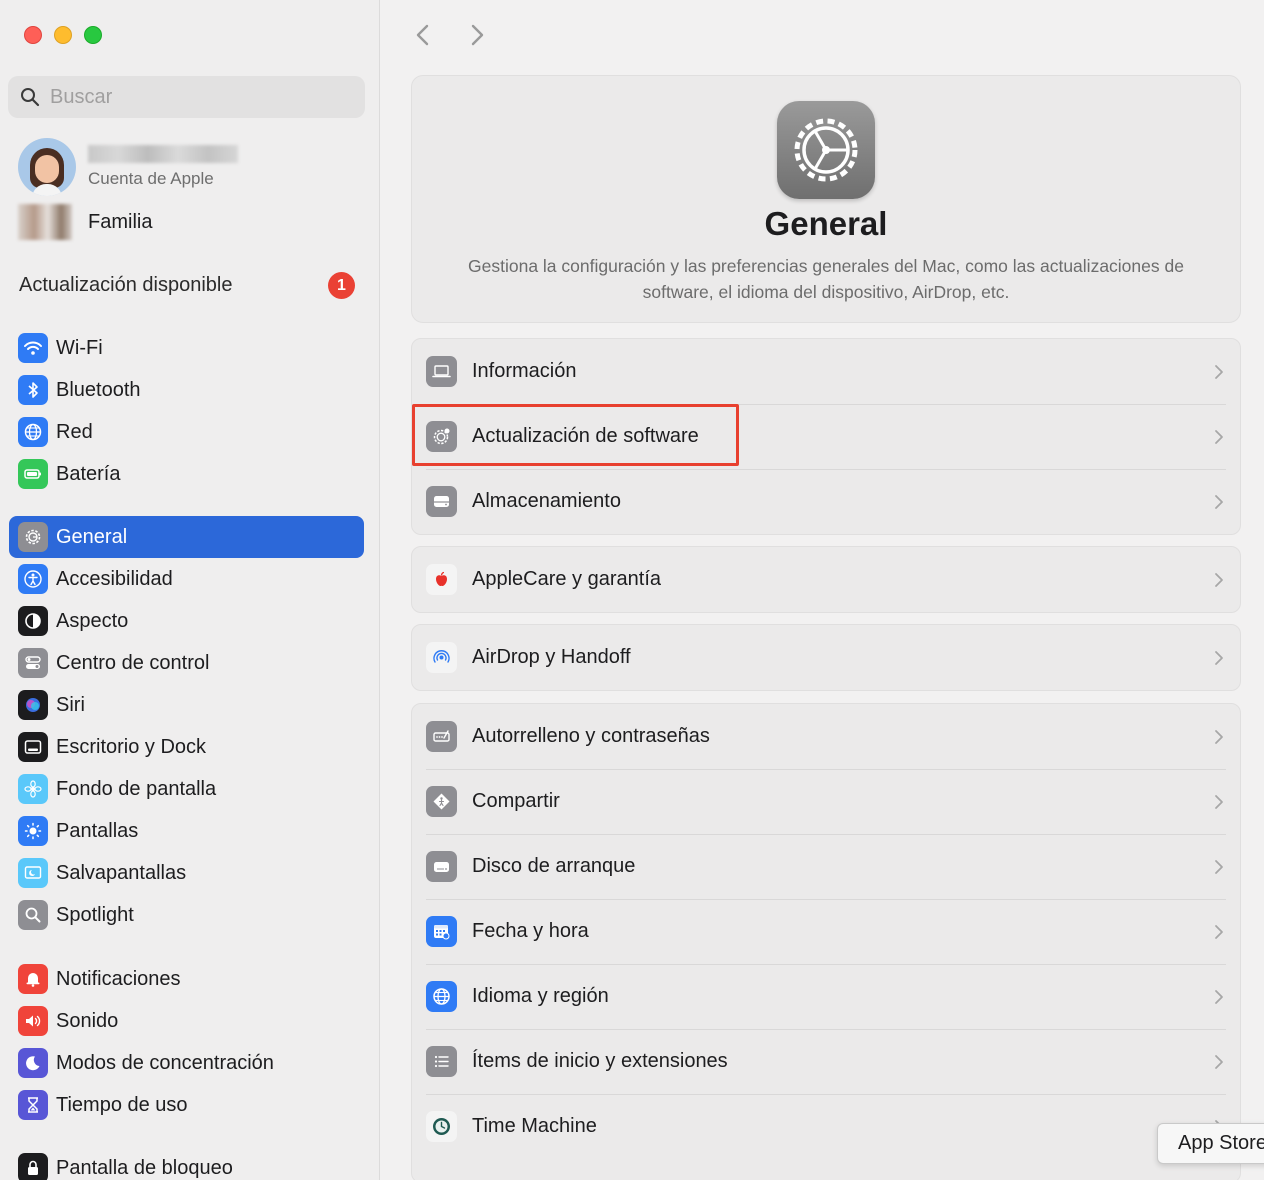  Describe the element at coordinates (450, 35) in the screenshot. I see `navigation-buttons` at that location.